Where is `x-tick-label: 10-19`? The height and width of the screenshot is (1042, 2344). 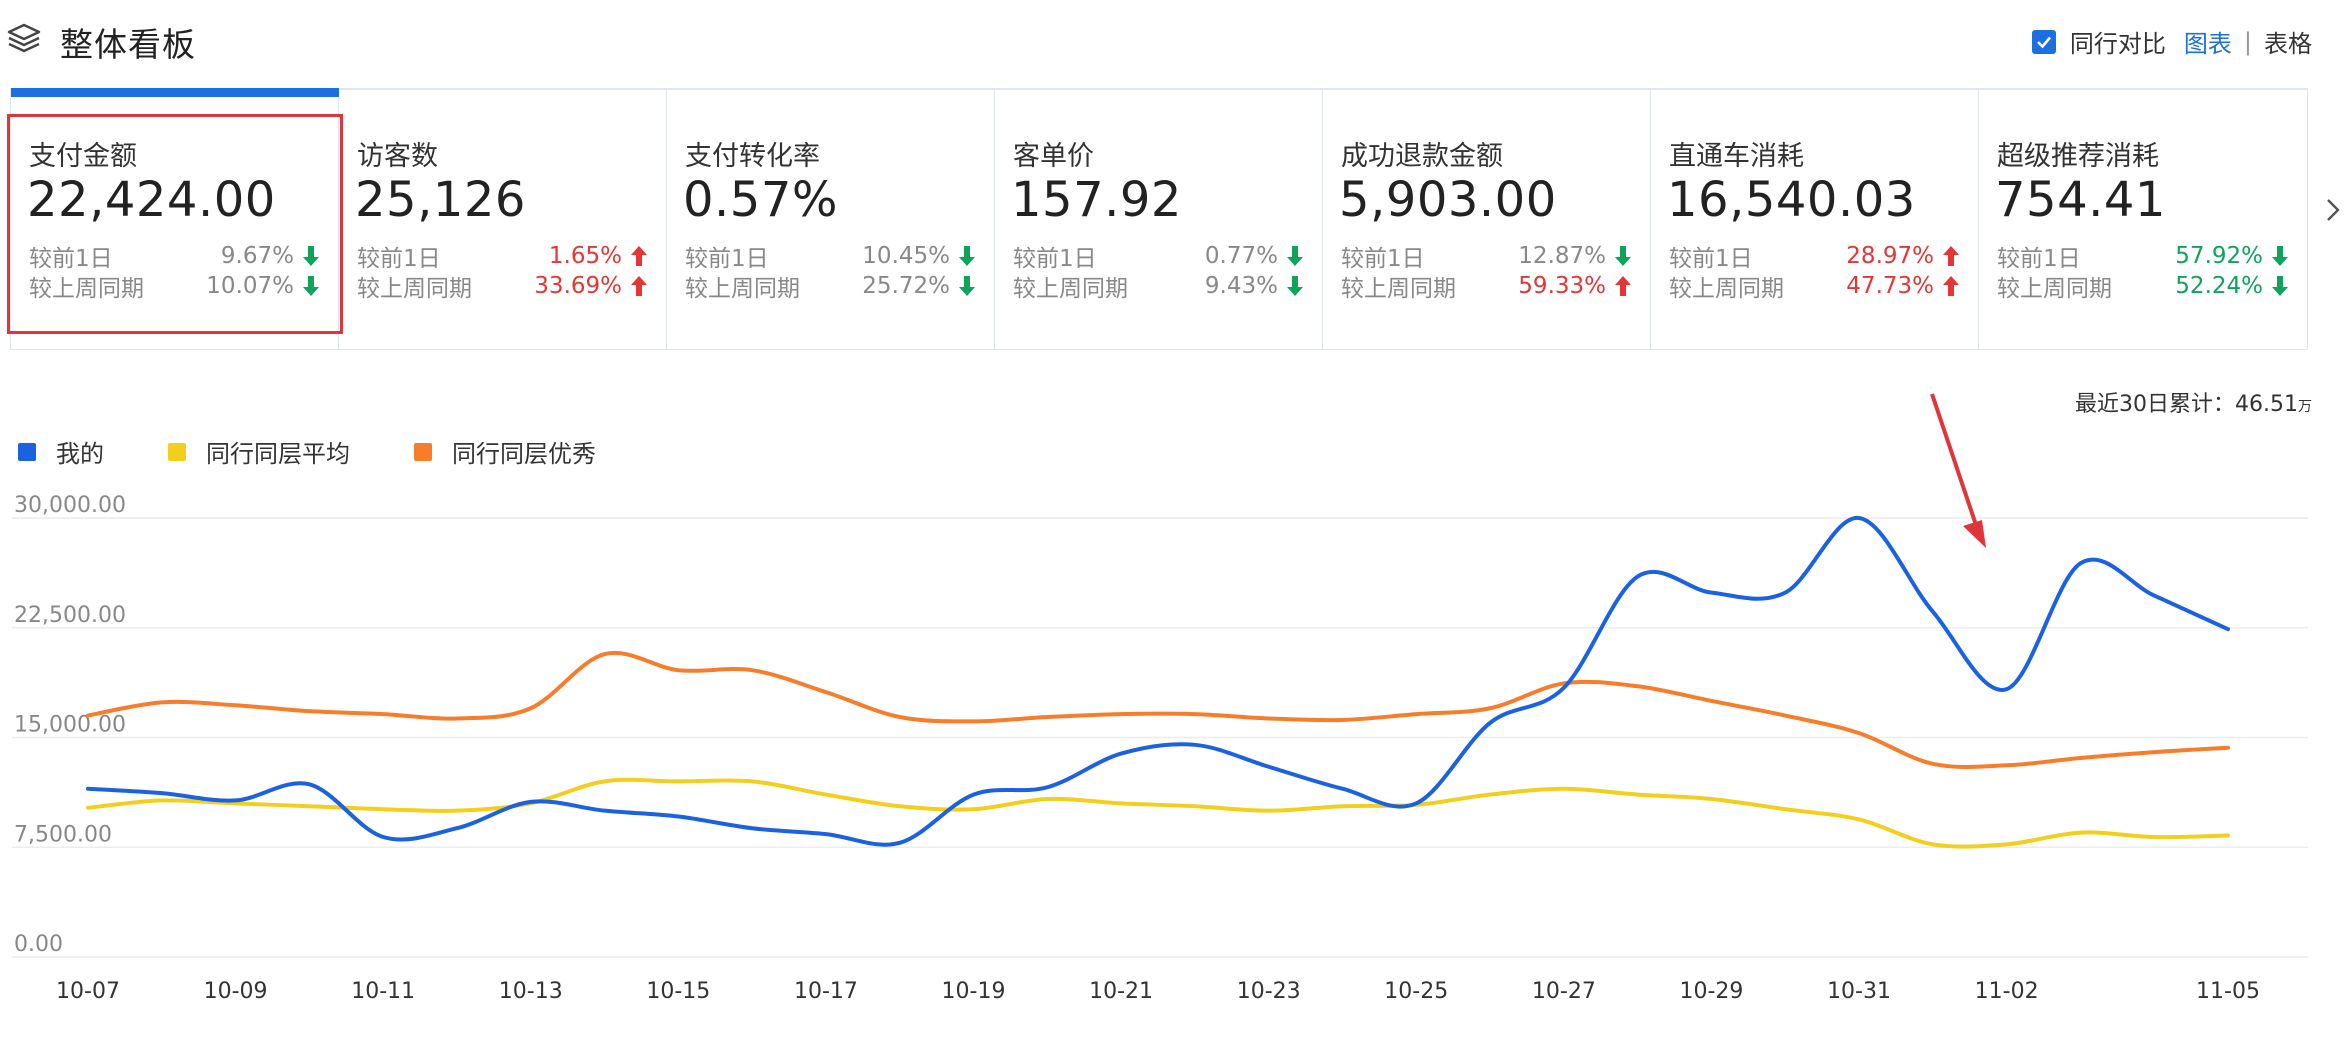 x-tick-label: 10-19 is located at coordinates (974, 991).